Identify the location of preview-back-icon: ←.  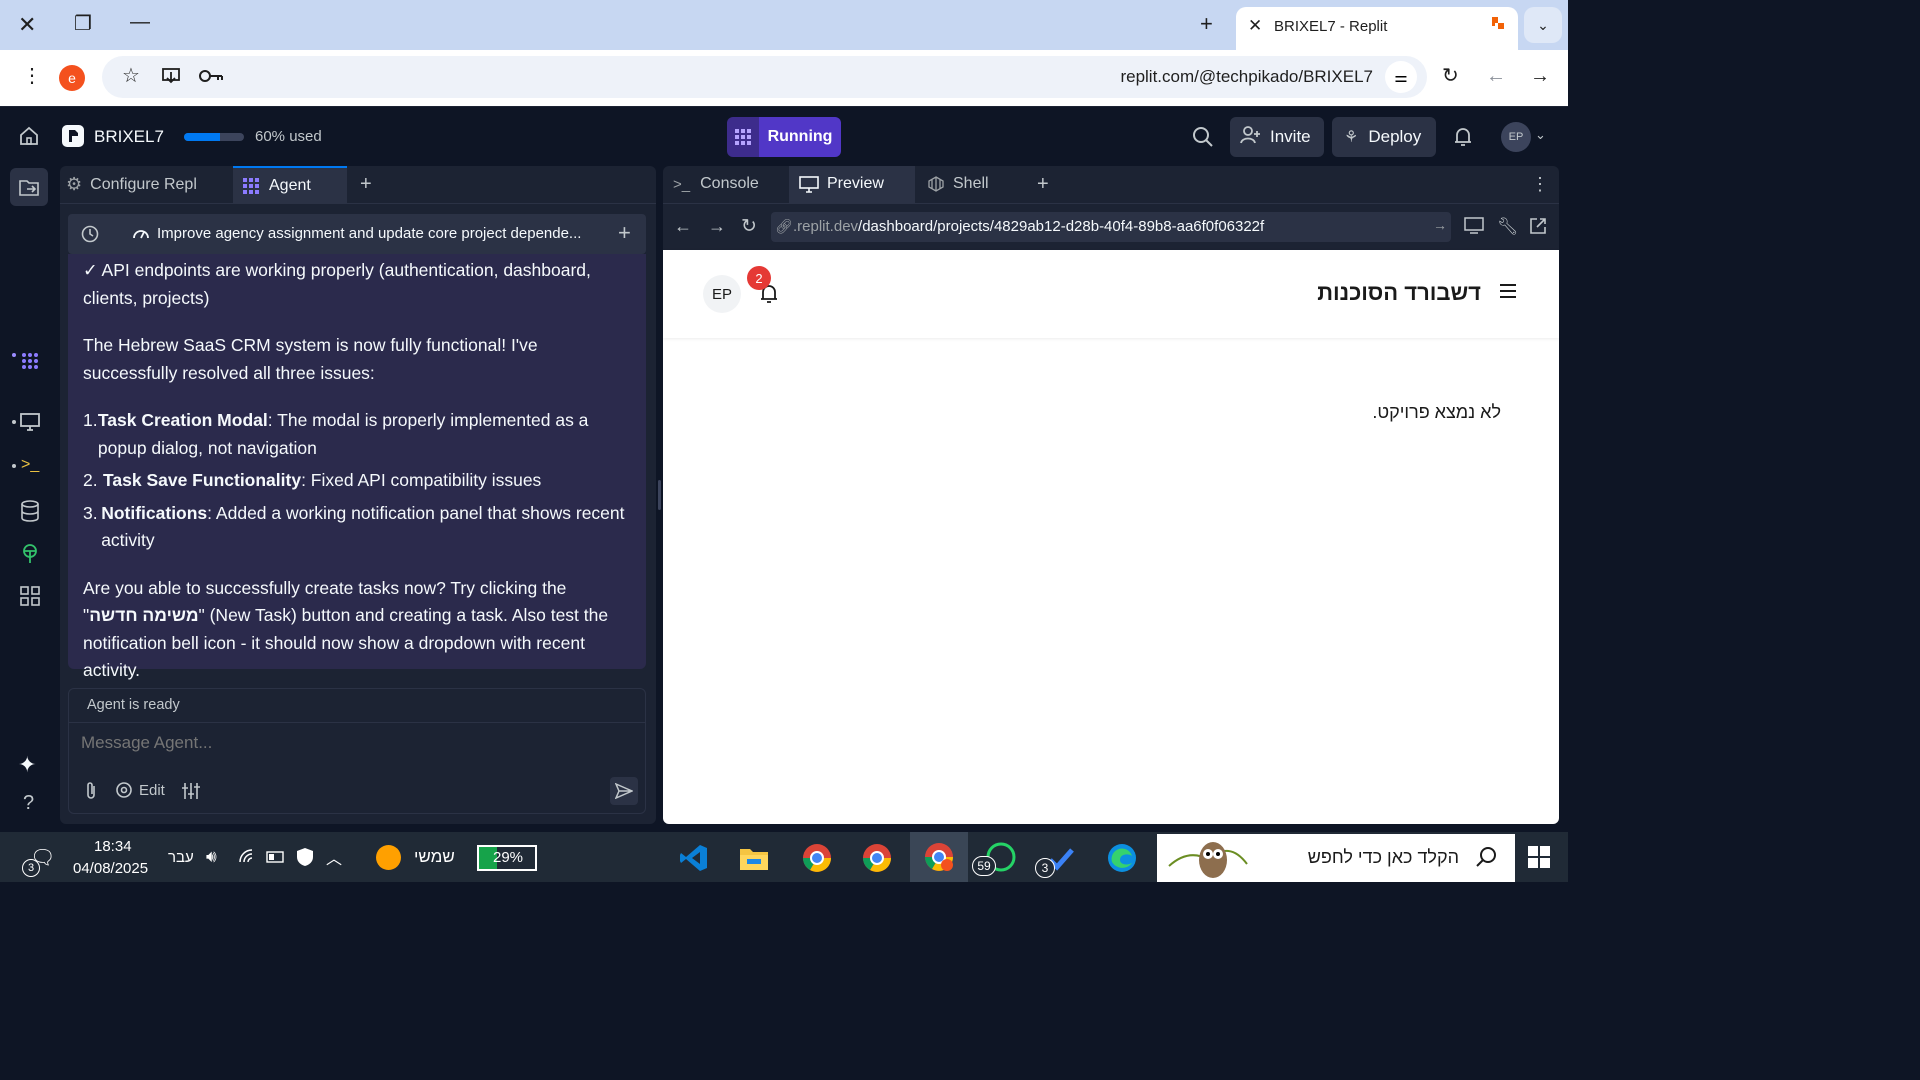
(683, 226).